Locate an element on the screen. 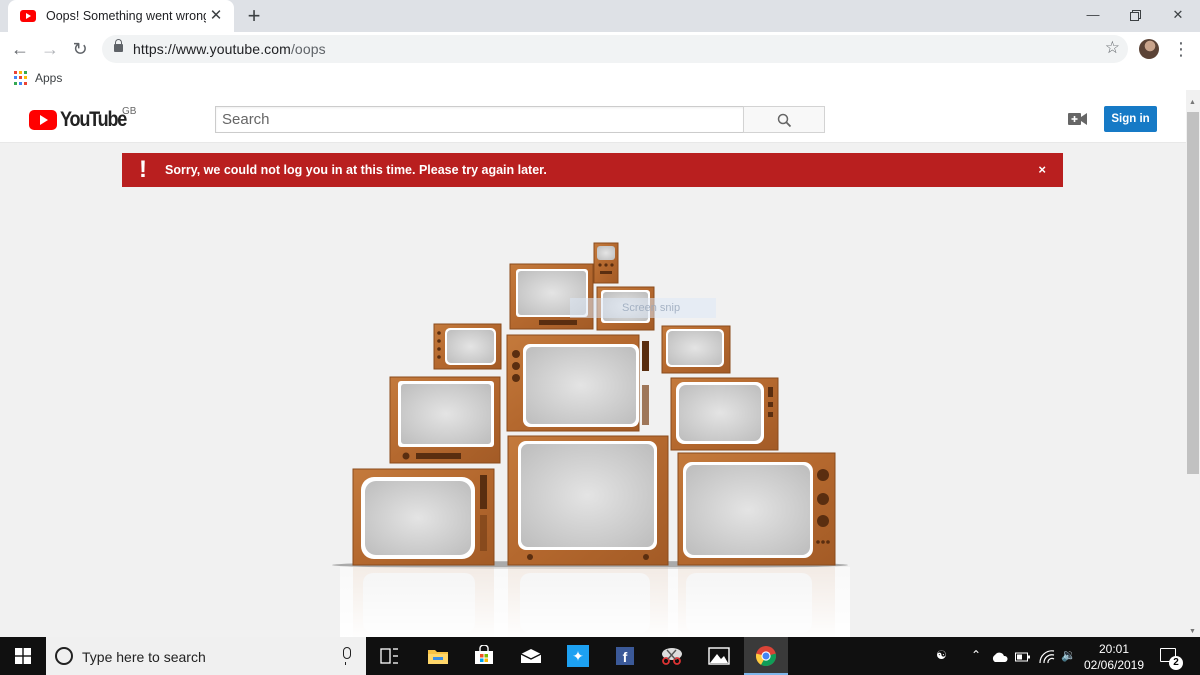 The width and height of the screenshot is (1200, 675). twitter-button: ✦ is located at coordinates (578, 656).